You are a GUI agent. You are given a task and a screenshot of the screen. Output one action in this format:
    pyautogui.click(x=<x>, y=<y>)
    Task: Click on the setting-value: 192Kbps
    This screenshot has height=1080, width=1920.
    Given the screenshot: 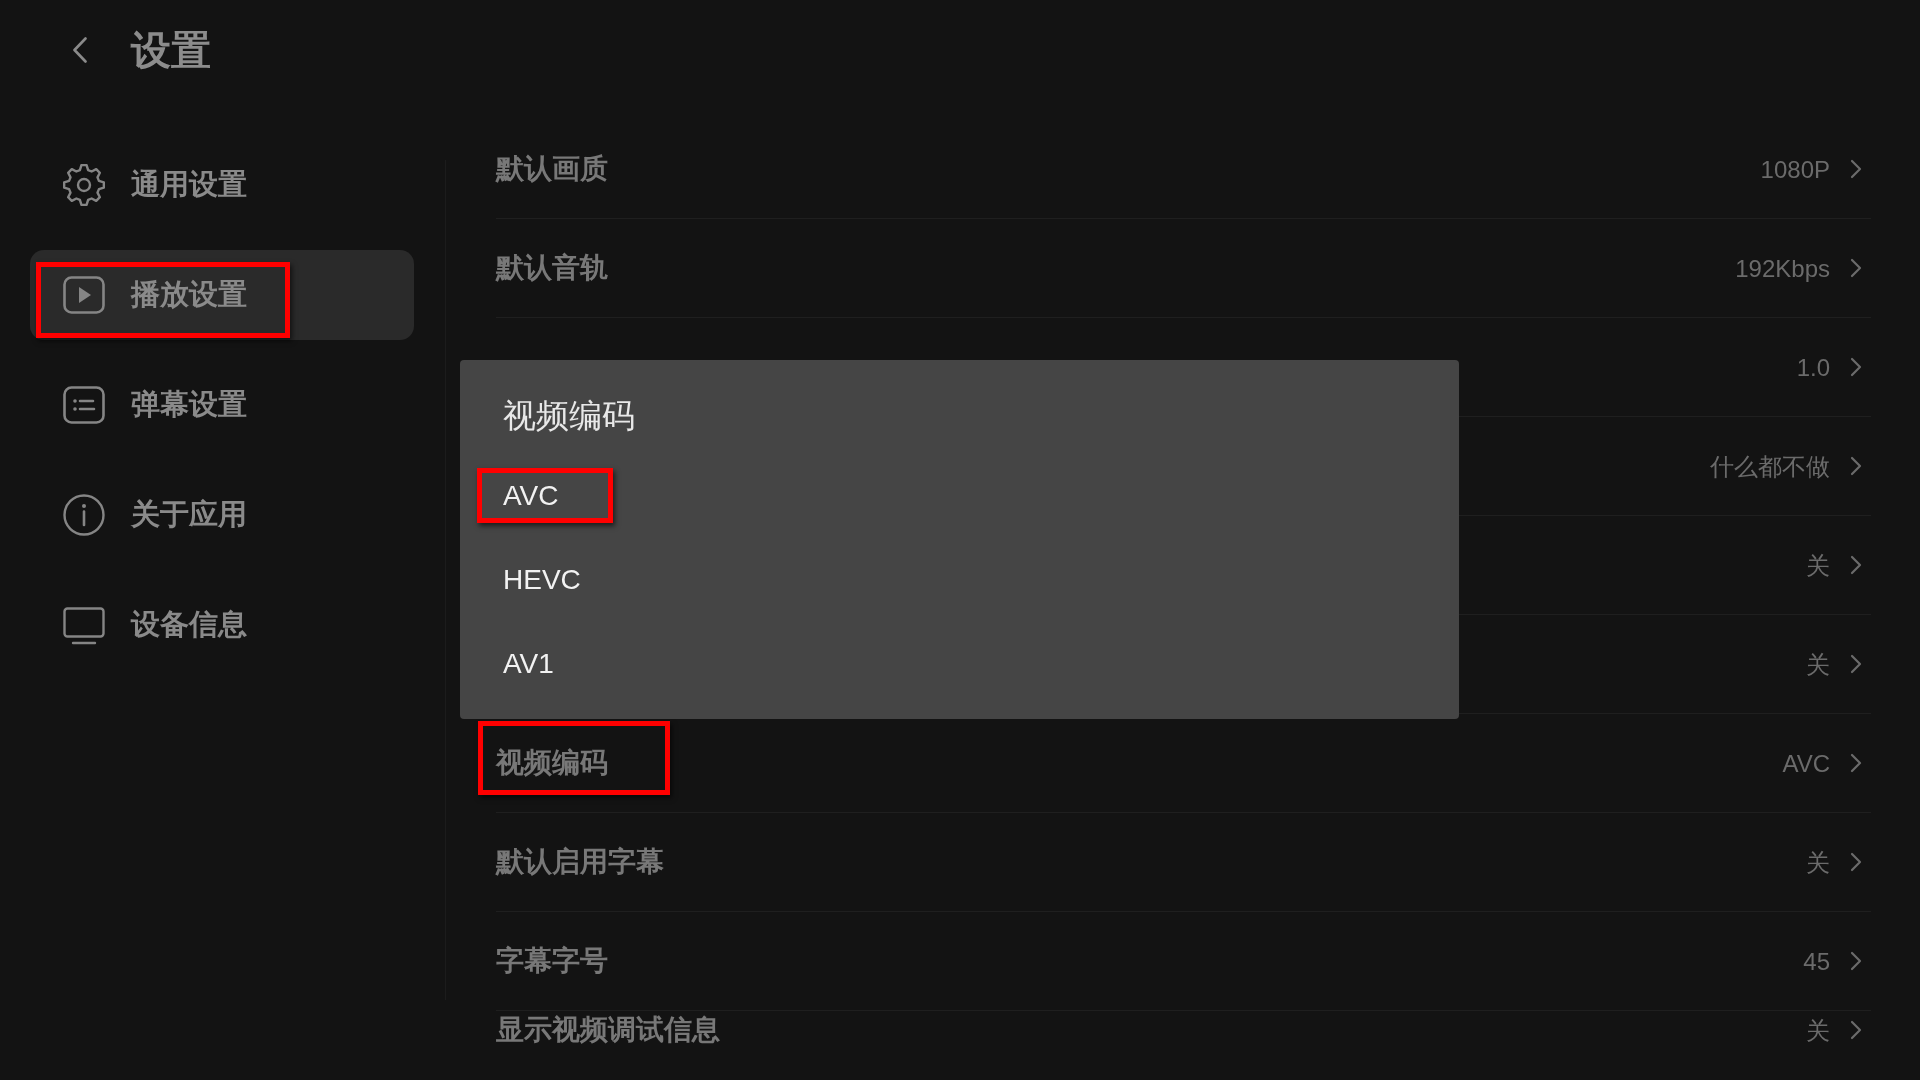 What is the action you would take?
    pyautogui.click(x=1782, y=268)
    